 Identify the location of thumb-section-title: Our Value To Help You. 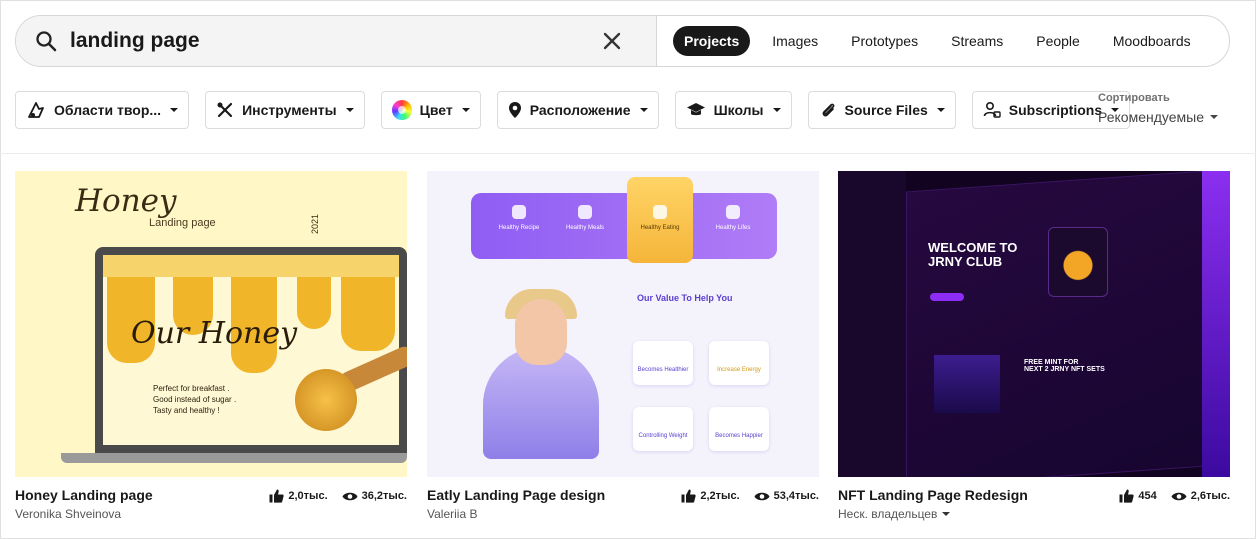
(685, 298).